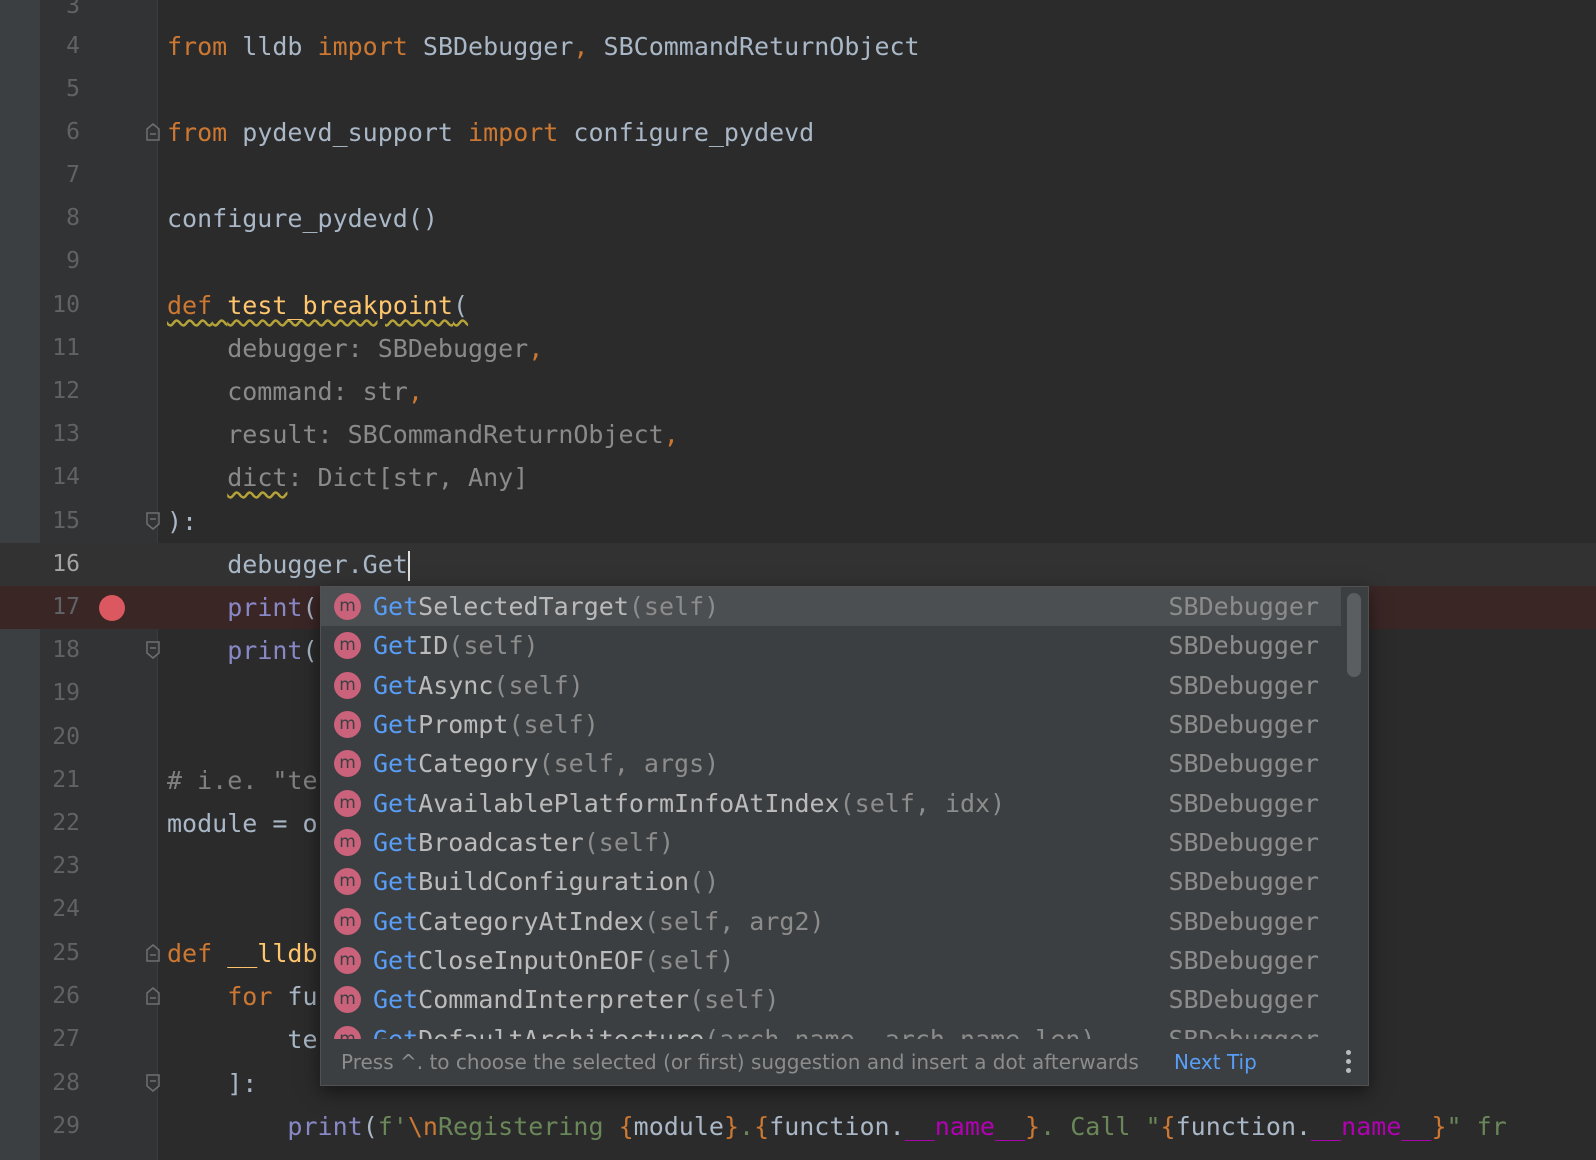  Describe the element at coordinates (798, 305) in the screenshot. I see `code-line: 10 def test_breakpoint(` at that location.